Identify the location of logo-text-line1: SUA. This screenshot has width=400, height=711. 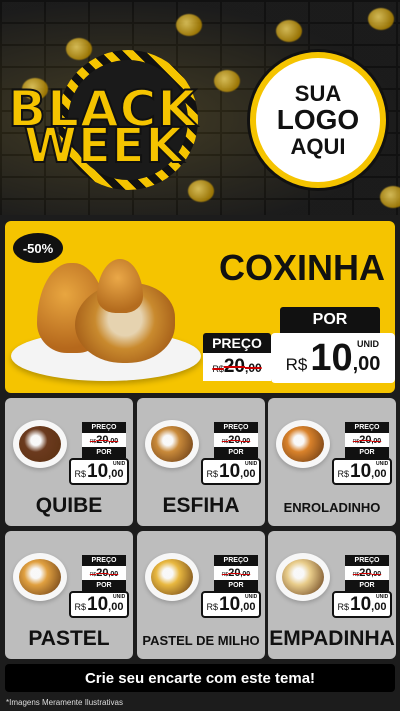
(318, 94).